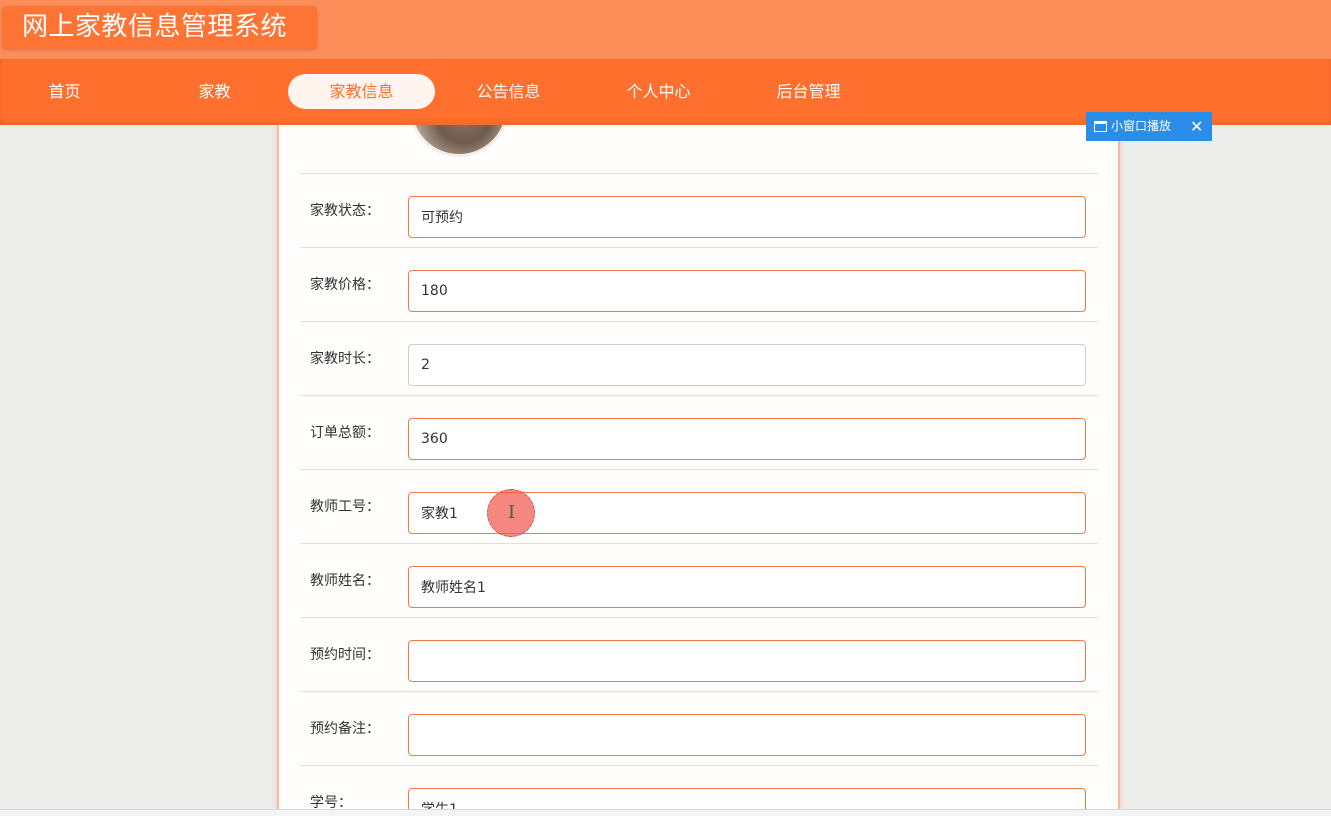 This screenshot has height=816, width=1331. I want to click on nav-item-home: 首页, so click(69, 91).